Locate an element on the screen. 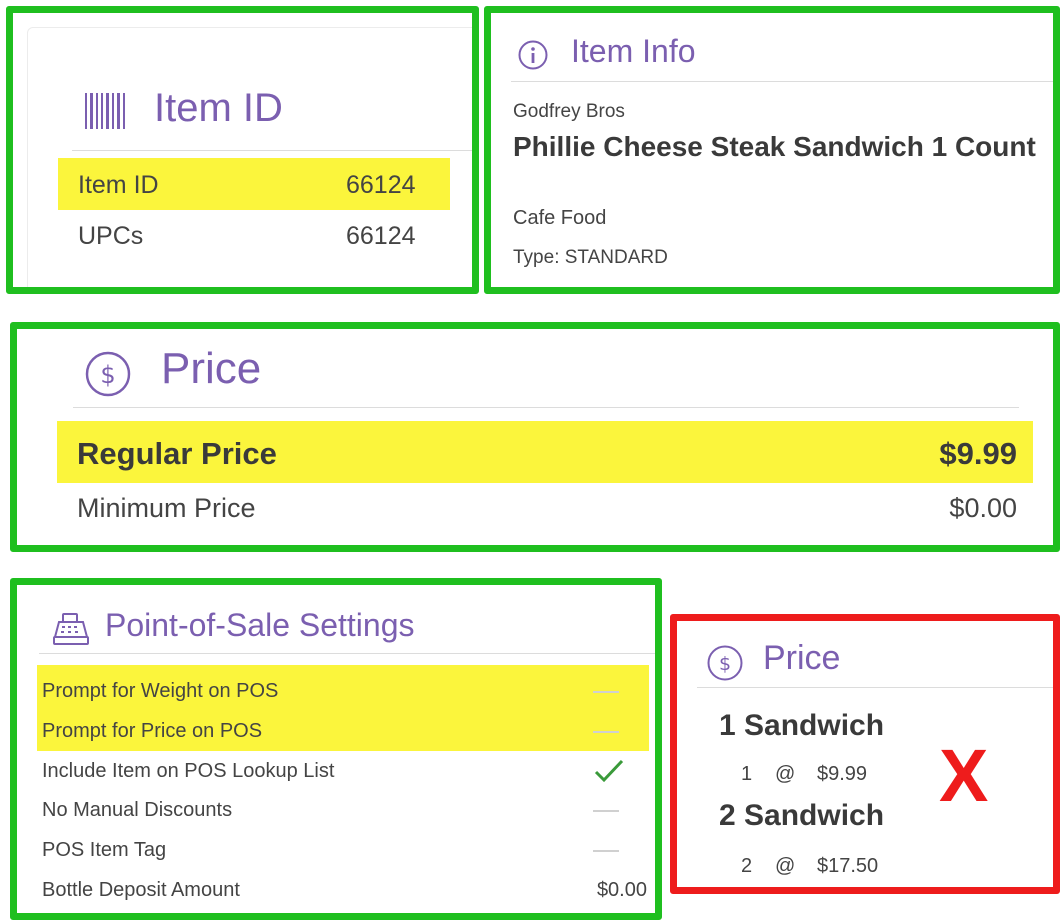  item-info-title: Item Info is located at coordinates (633, 51).